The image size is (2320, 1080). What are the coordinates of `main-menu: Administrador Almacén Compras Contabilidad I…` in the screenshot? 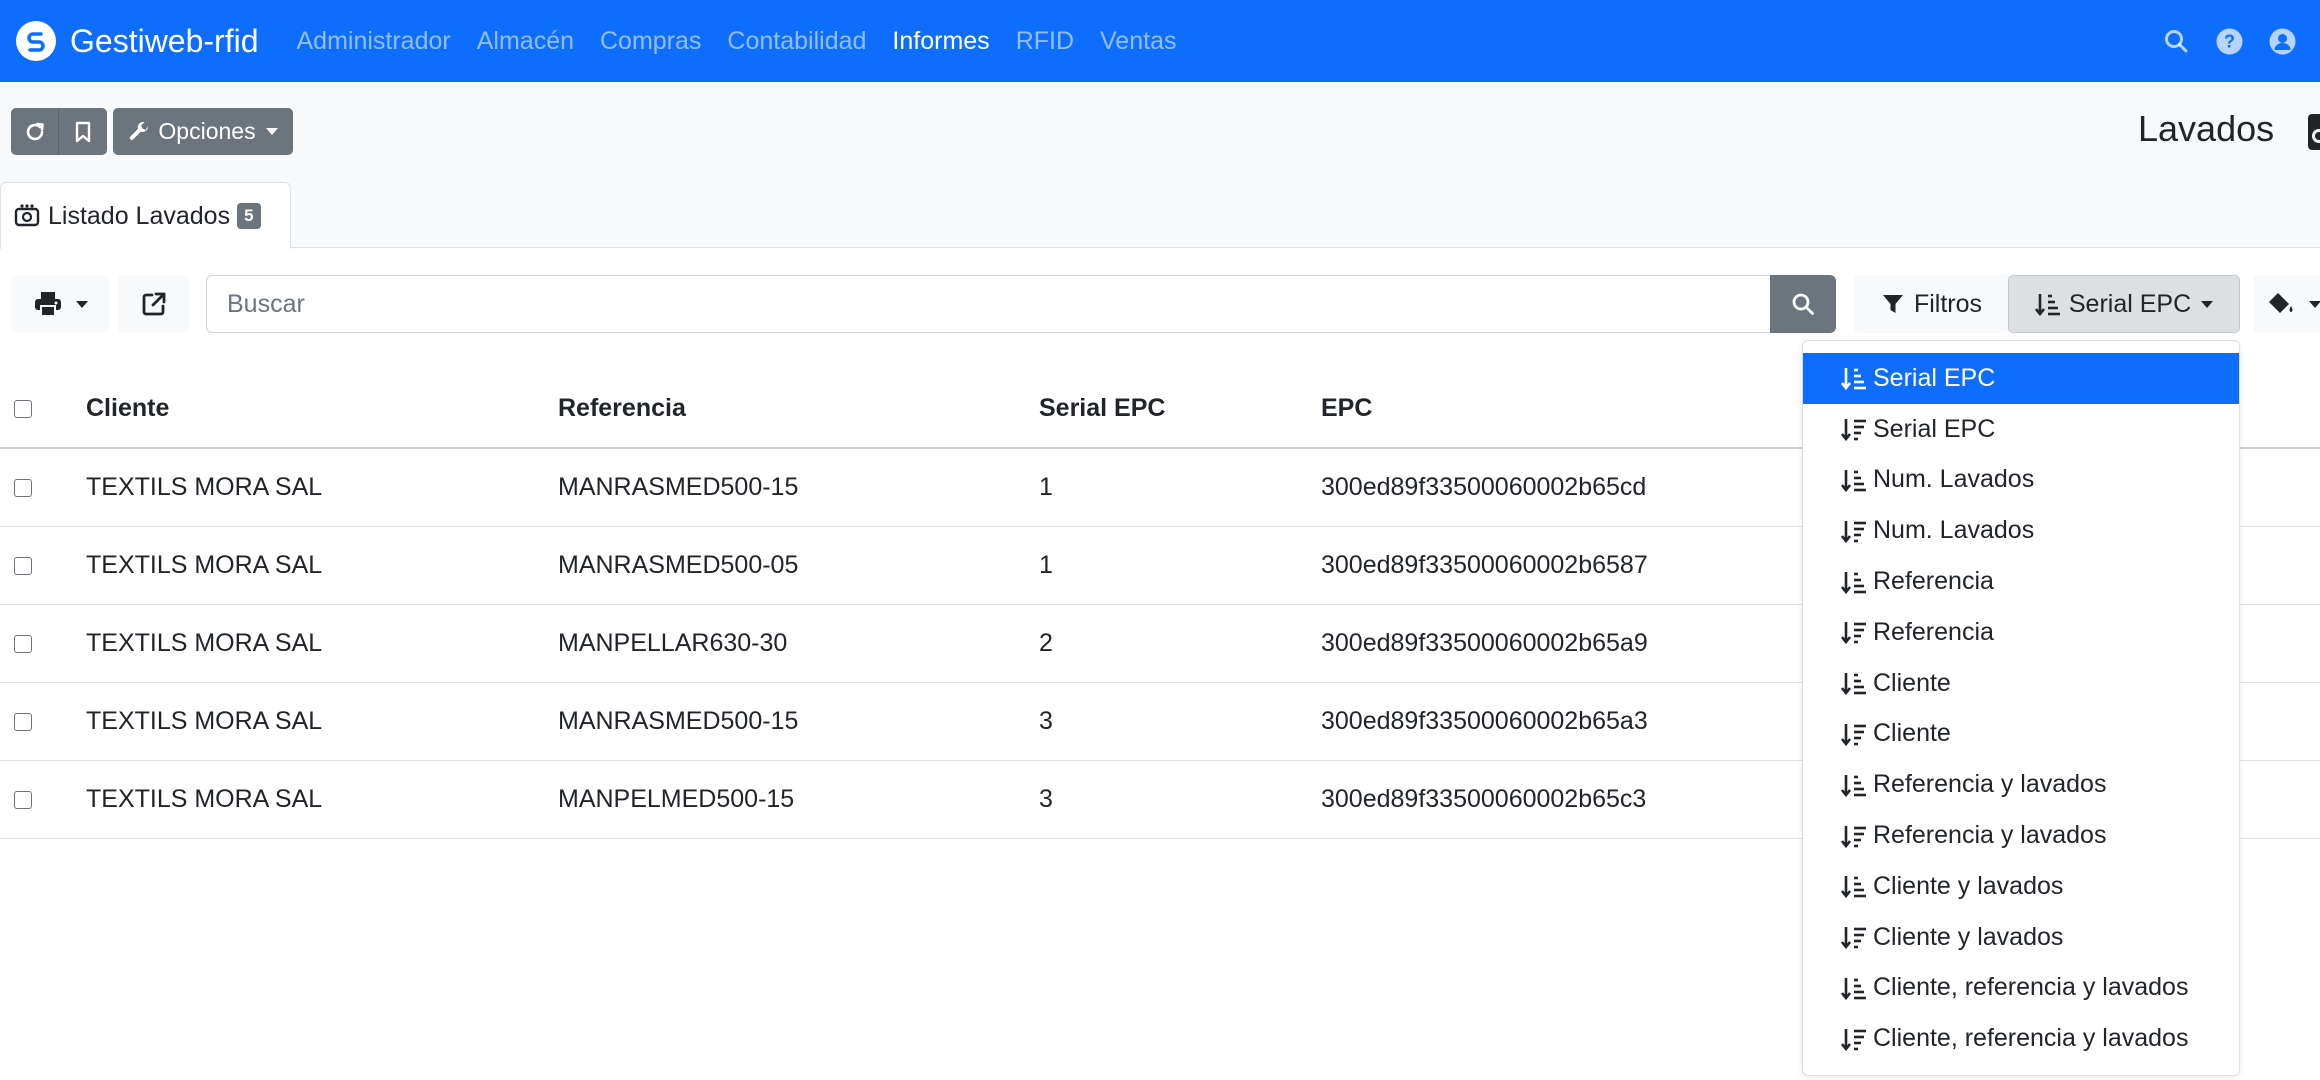 It's located at (750, 41).